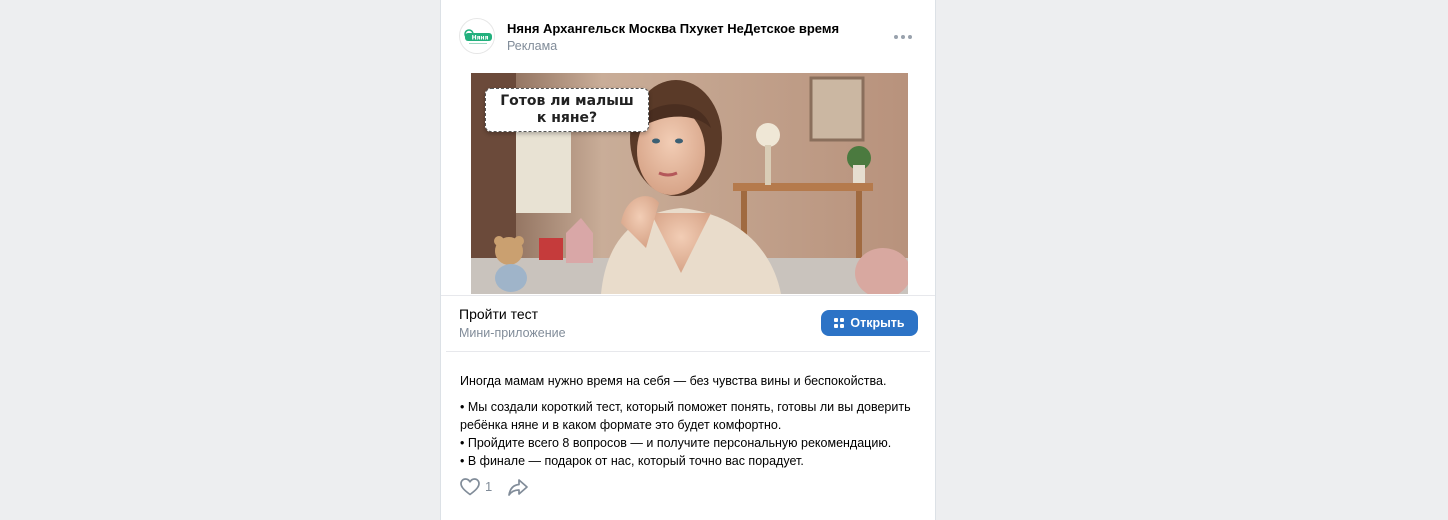  Describe the element at coordinates (470, 487) in the screenshot. I see `heart-icon` at that location.